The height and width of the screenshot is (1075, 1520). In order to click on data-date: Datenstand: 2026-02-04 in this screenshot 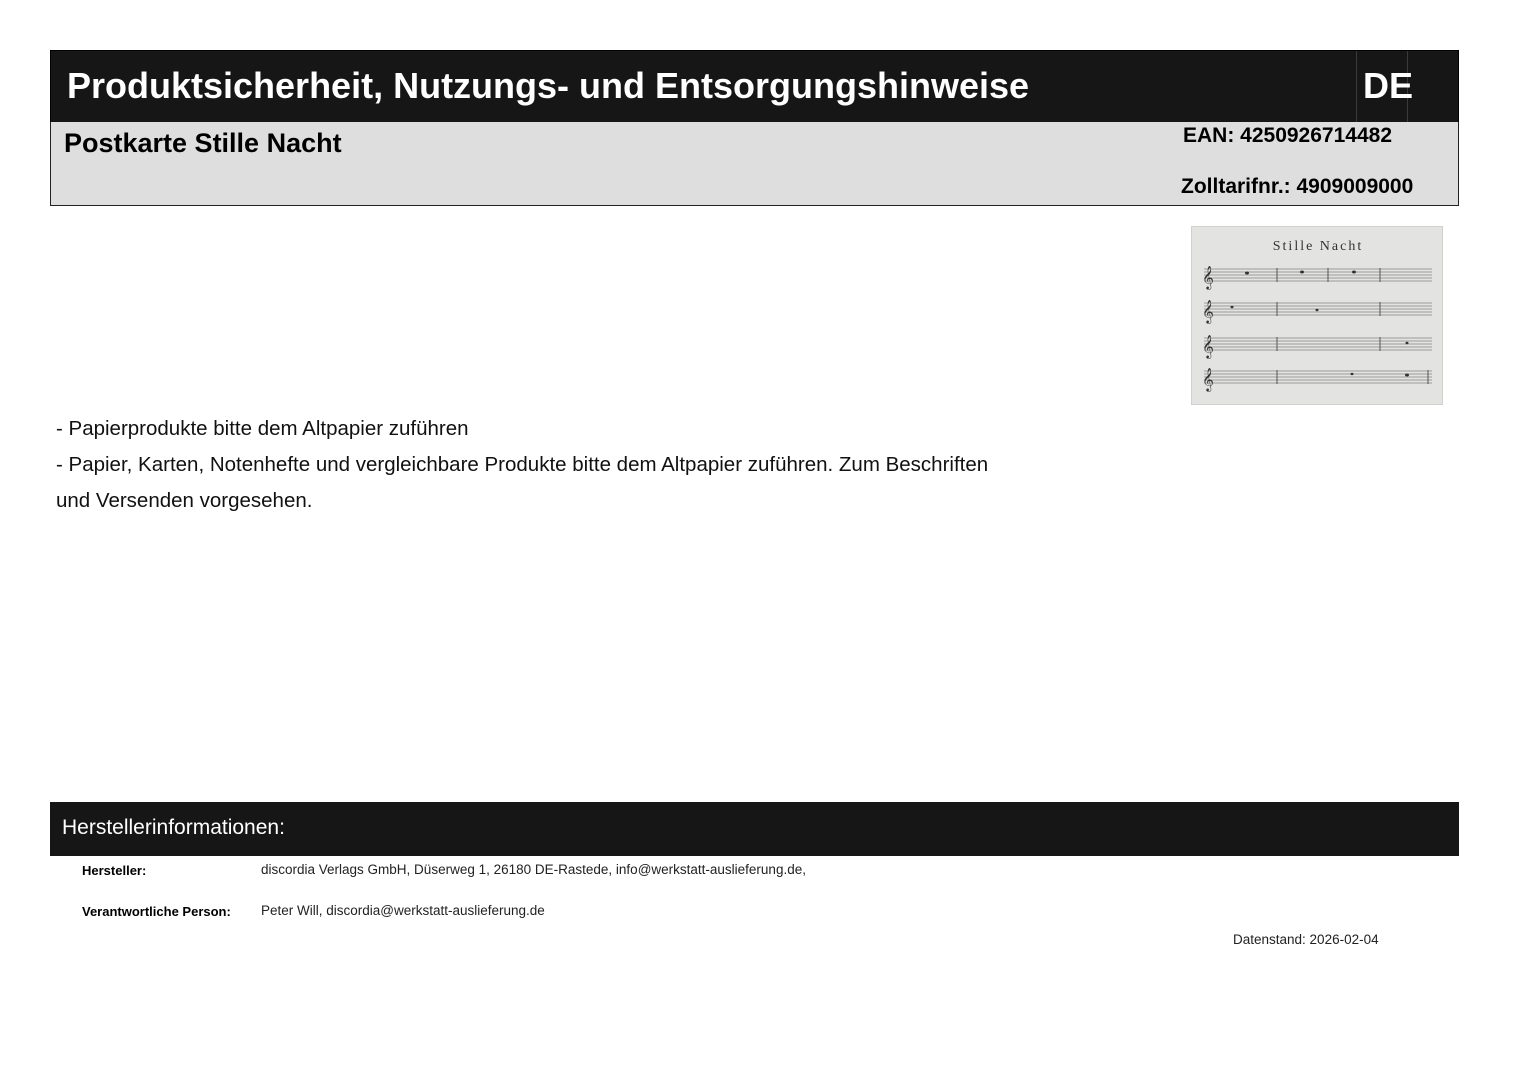, I will do `click(1306, 939)`.